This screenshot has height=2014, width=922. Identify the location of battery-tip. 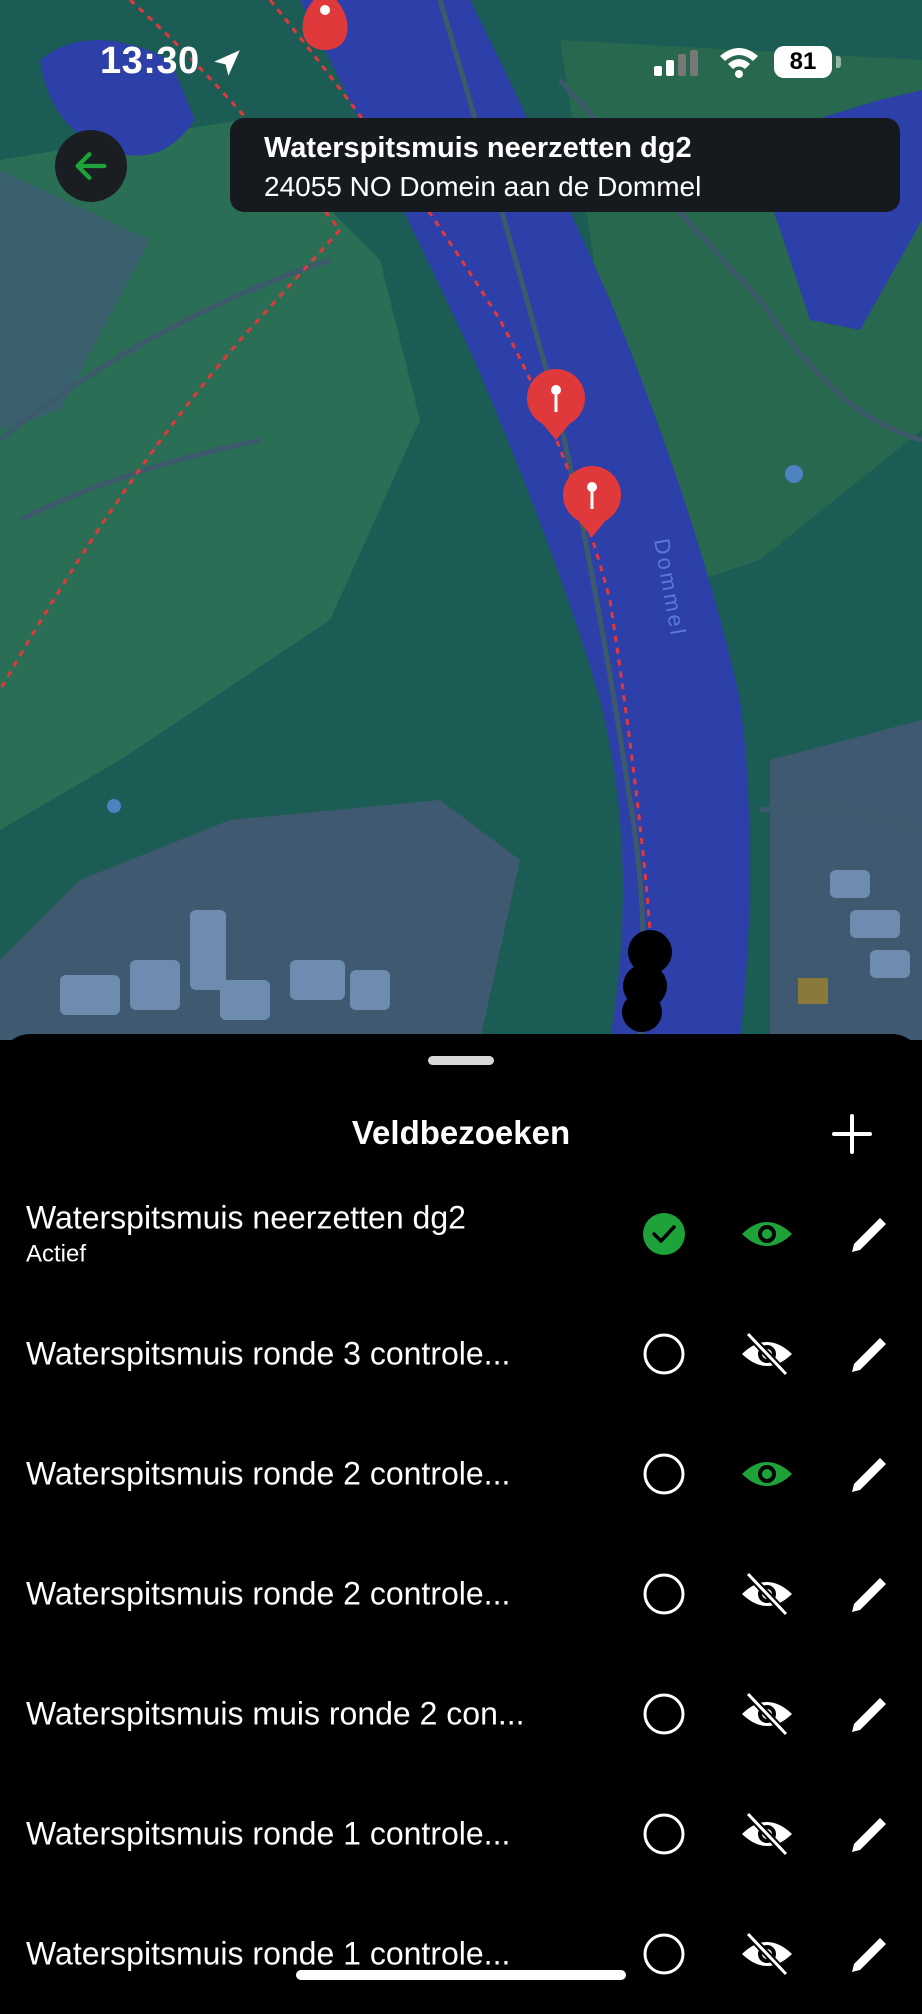
(838, 62).